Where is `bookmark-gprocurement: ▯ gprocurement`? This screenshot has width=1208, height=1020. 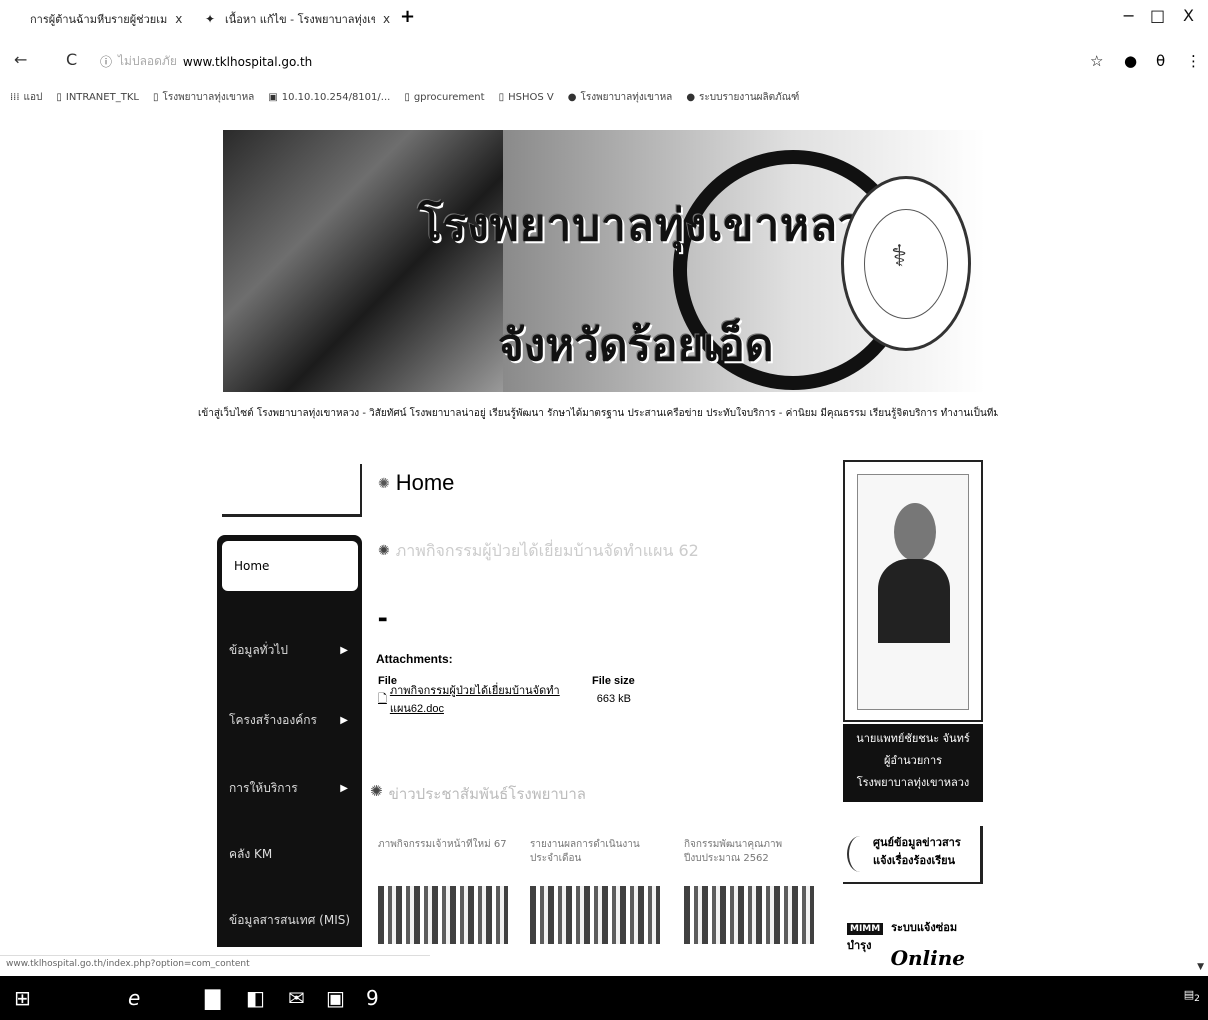 bookmark-gprocurement: ▯ gprocurement is located at coordinates (444, 97).